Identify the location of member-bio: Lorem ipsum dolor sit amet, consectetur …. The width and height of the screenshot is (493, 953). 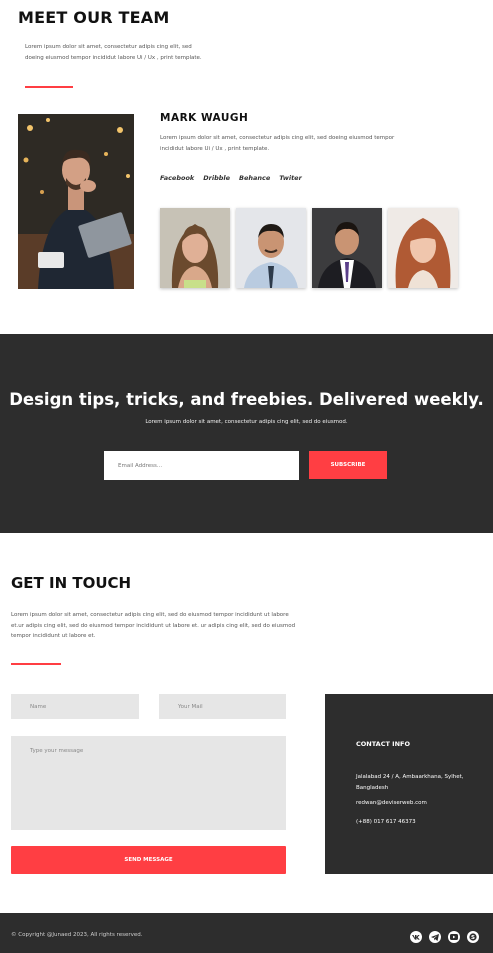
(277, 143).